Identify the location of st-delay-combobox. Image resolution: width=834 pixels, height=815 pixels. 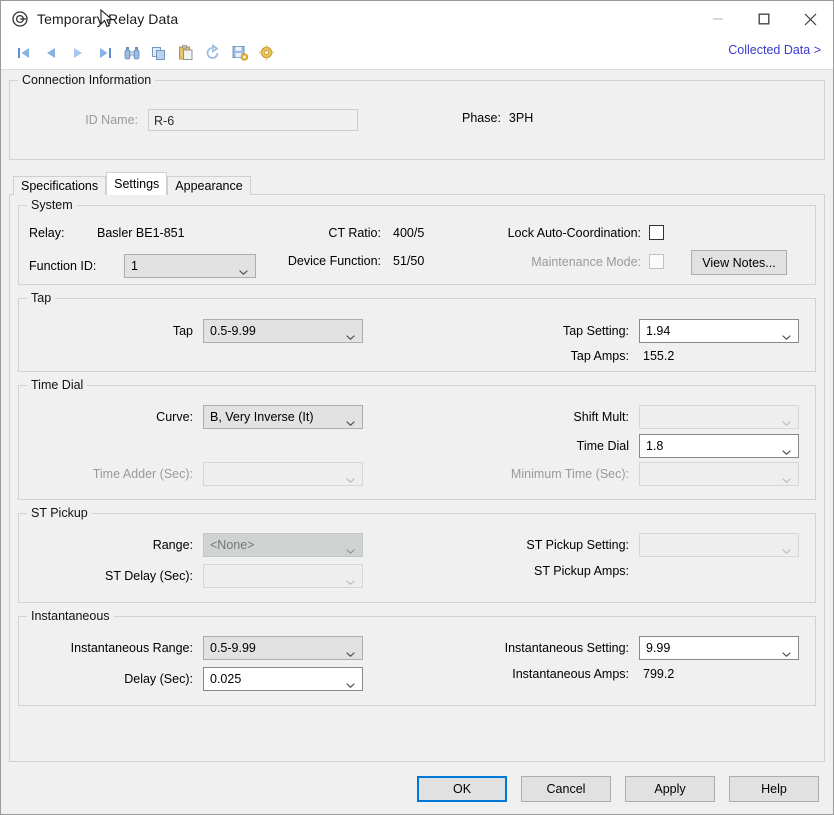
(283, 576).